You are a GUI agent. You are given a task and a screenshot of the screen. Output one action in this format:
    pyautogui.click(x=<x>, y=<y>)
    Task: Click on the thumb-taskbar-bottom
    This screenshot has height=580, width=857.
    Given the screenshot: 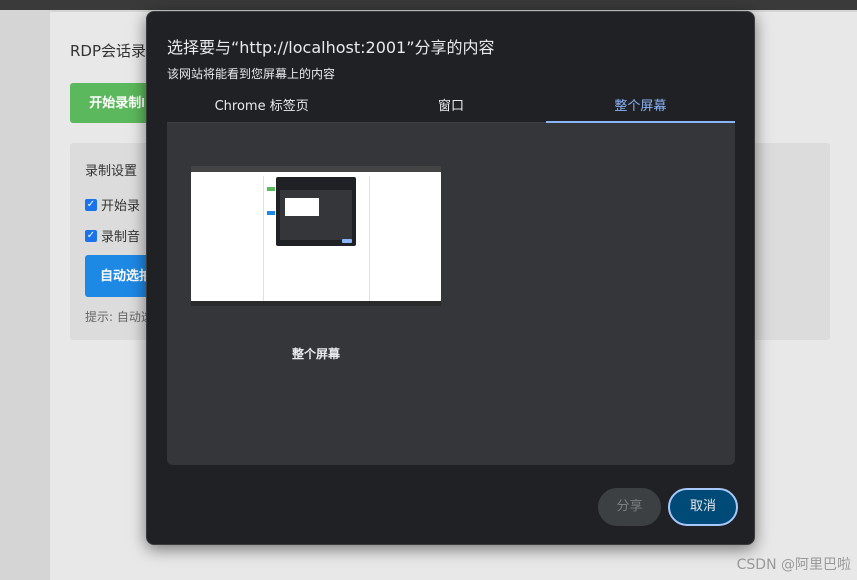 What is the action you would take?
    pyautogui.click(x=316, y=303)
    